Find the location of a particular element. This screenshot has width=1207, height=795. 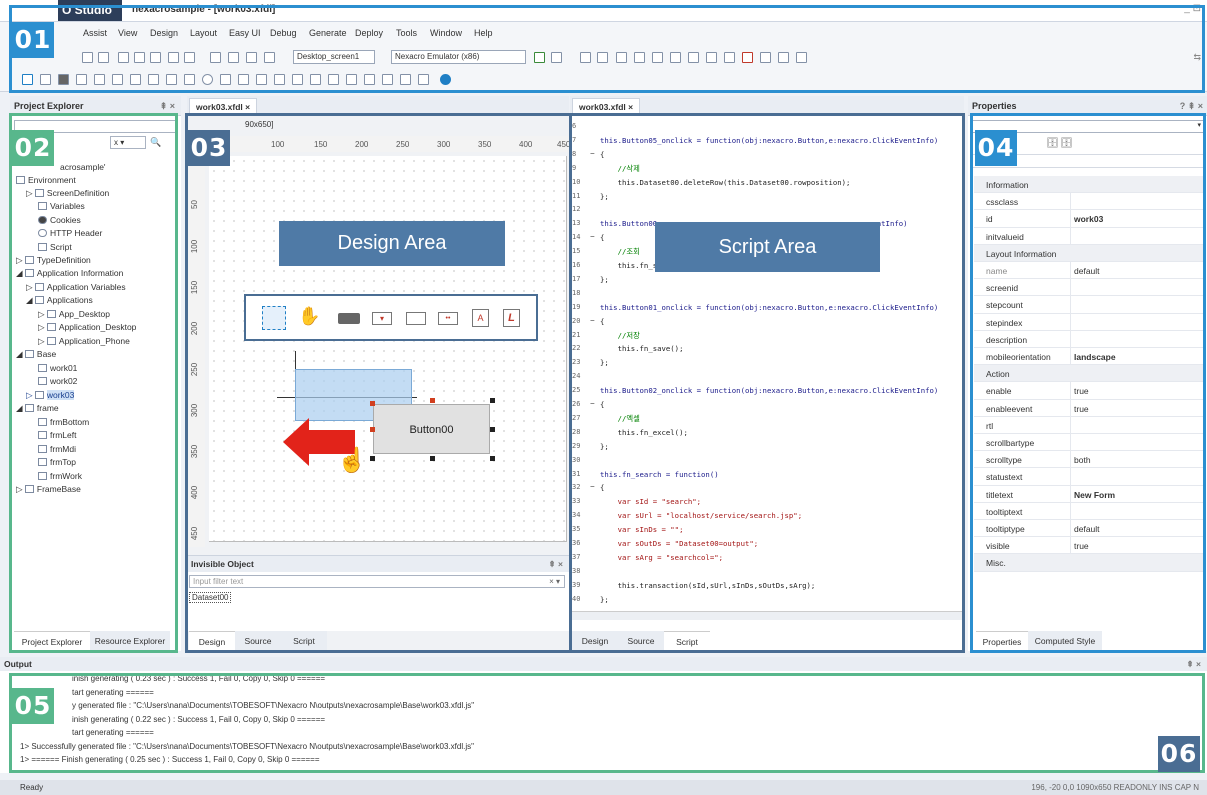

clear-icon is located at coordinates (783, 57).